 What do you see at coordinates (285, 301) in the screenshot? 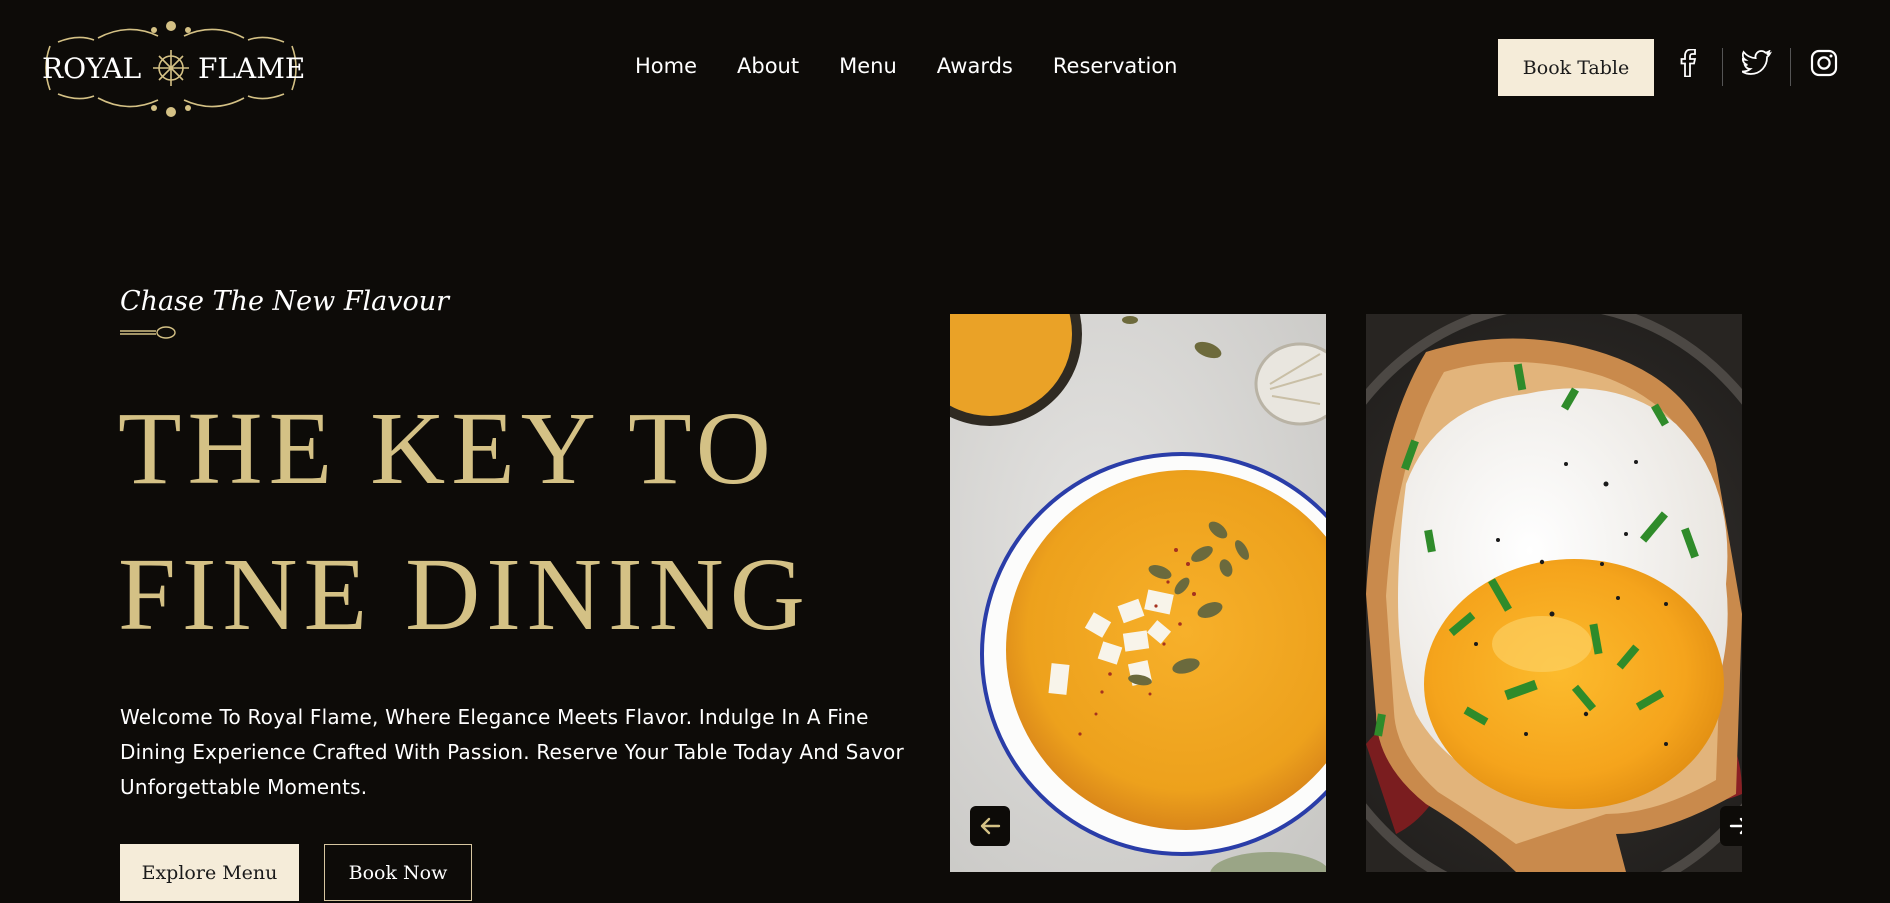
I see `hero-tagline: Chase The New Flavour` at bounding box center [285, 301].